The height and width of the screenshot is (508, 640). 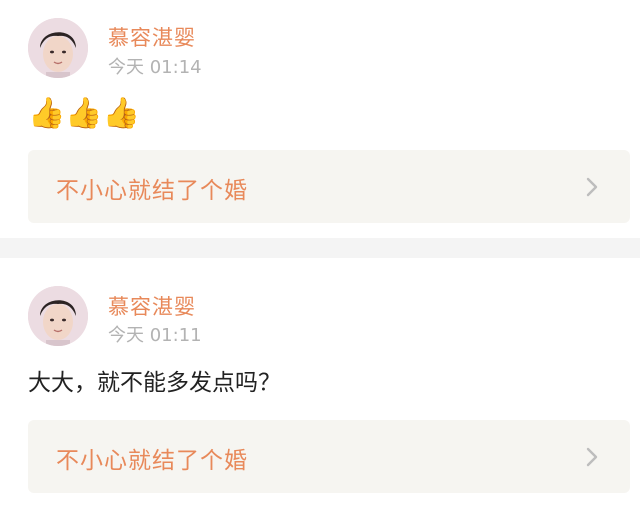 What do you see at coordinates (155, 67) in the screenshot?
I see `timestamp: 今天 01:14` at bounding box center [155, 67].